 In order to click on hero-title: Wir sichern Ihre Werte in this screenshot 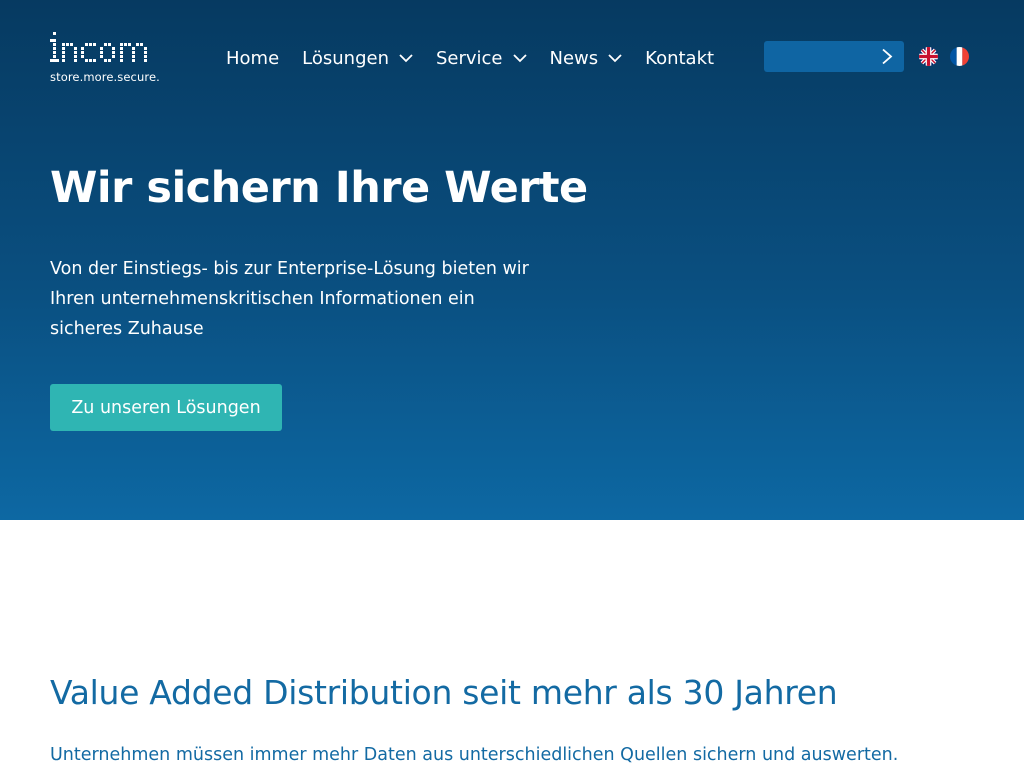, I will do `click(319, 188)`.